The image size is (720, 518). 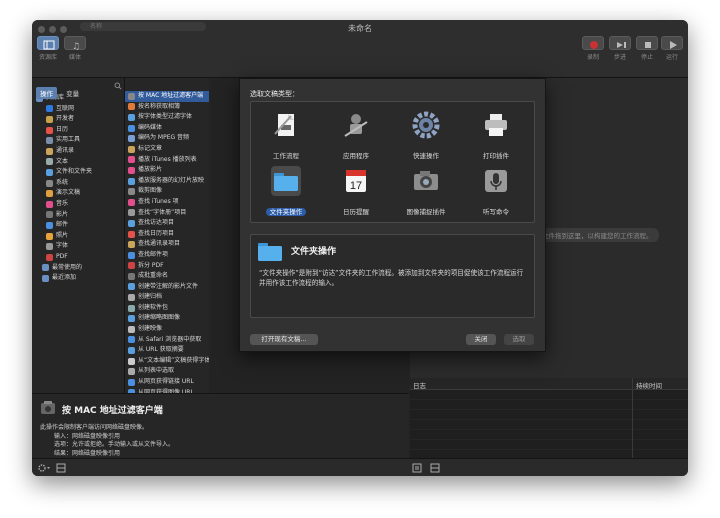 I want to click on item-label: 创建带注解的影片文件, so click(x=168, y=286).